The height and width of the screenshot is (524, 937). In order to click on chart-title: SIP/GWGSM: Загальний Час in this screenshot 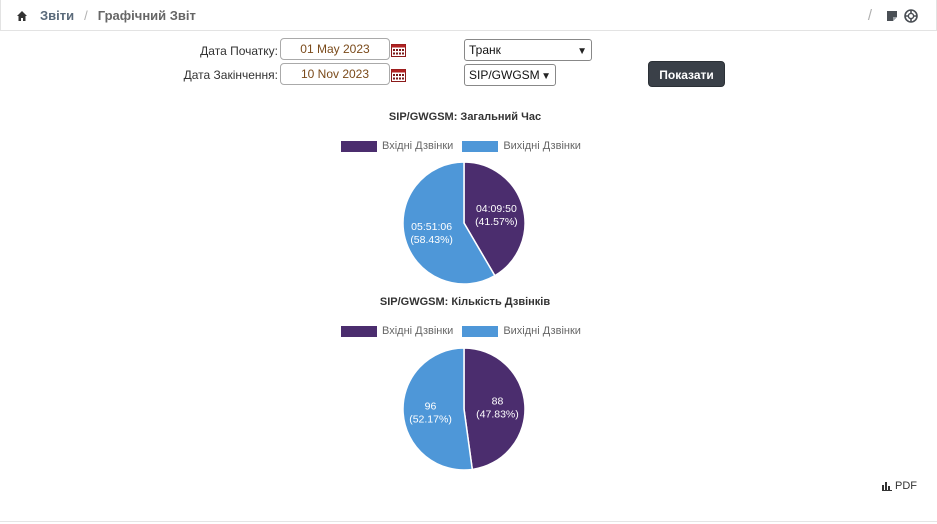, I will do `click(465, 117)`.